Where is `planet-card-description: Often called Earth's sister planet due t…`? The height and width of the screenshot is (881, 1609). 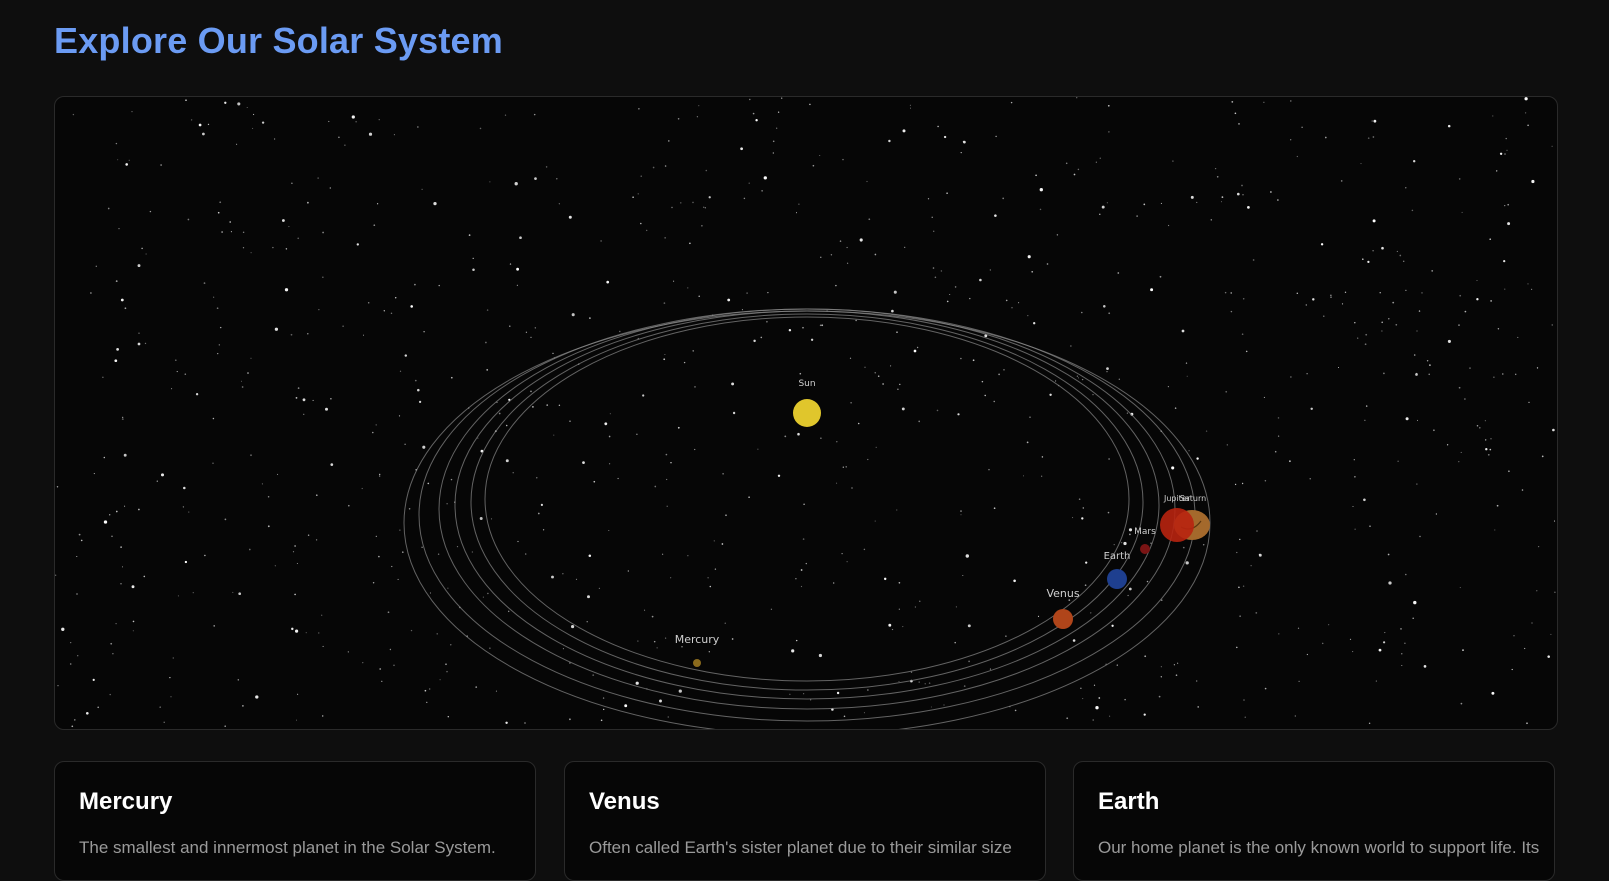 planet-card-description: Often called Earth's sister planet due t… is located at coordinates (800, 847).